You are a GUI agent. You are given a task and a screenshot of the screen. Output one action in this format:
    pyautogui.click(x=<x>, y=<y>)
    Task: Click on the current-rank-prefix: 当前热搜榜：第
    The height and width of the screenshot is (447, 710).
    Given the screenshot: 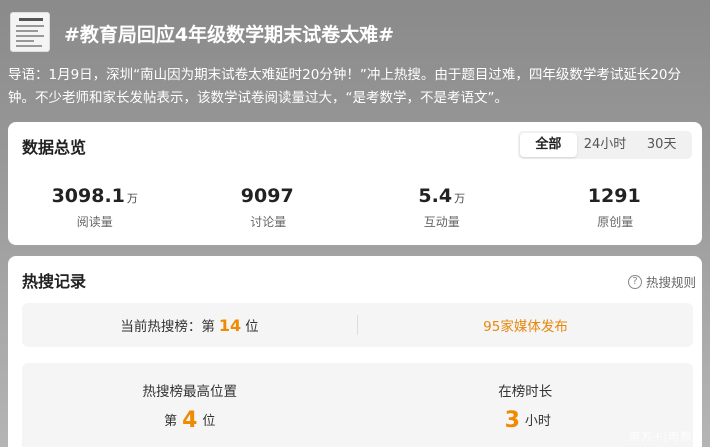 What is the action you would take?
    pyautogui.click(x=167, y=327)
    